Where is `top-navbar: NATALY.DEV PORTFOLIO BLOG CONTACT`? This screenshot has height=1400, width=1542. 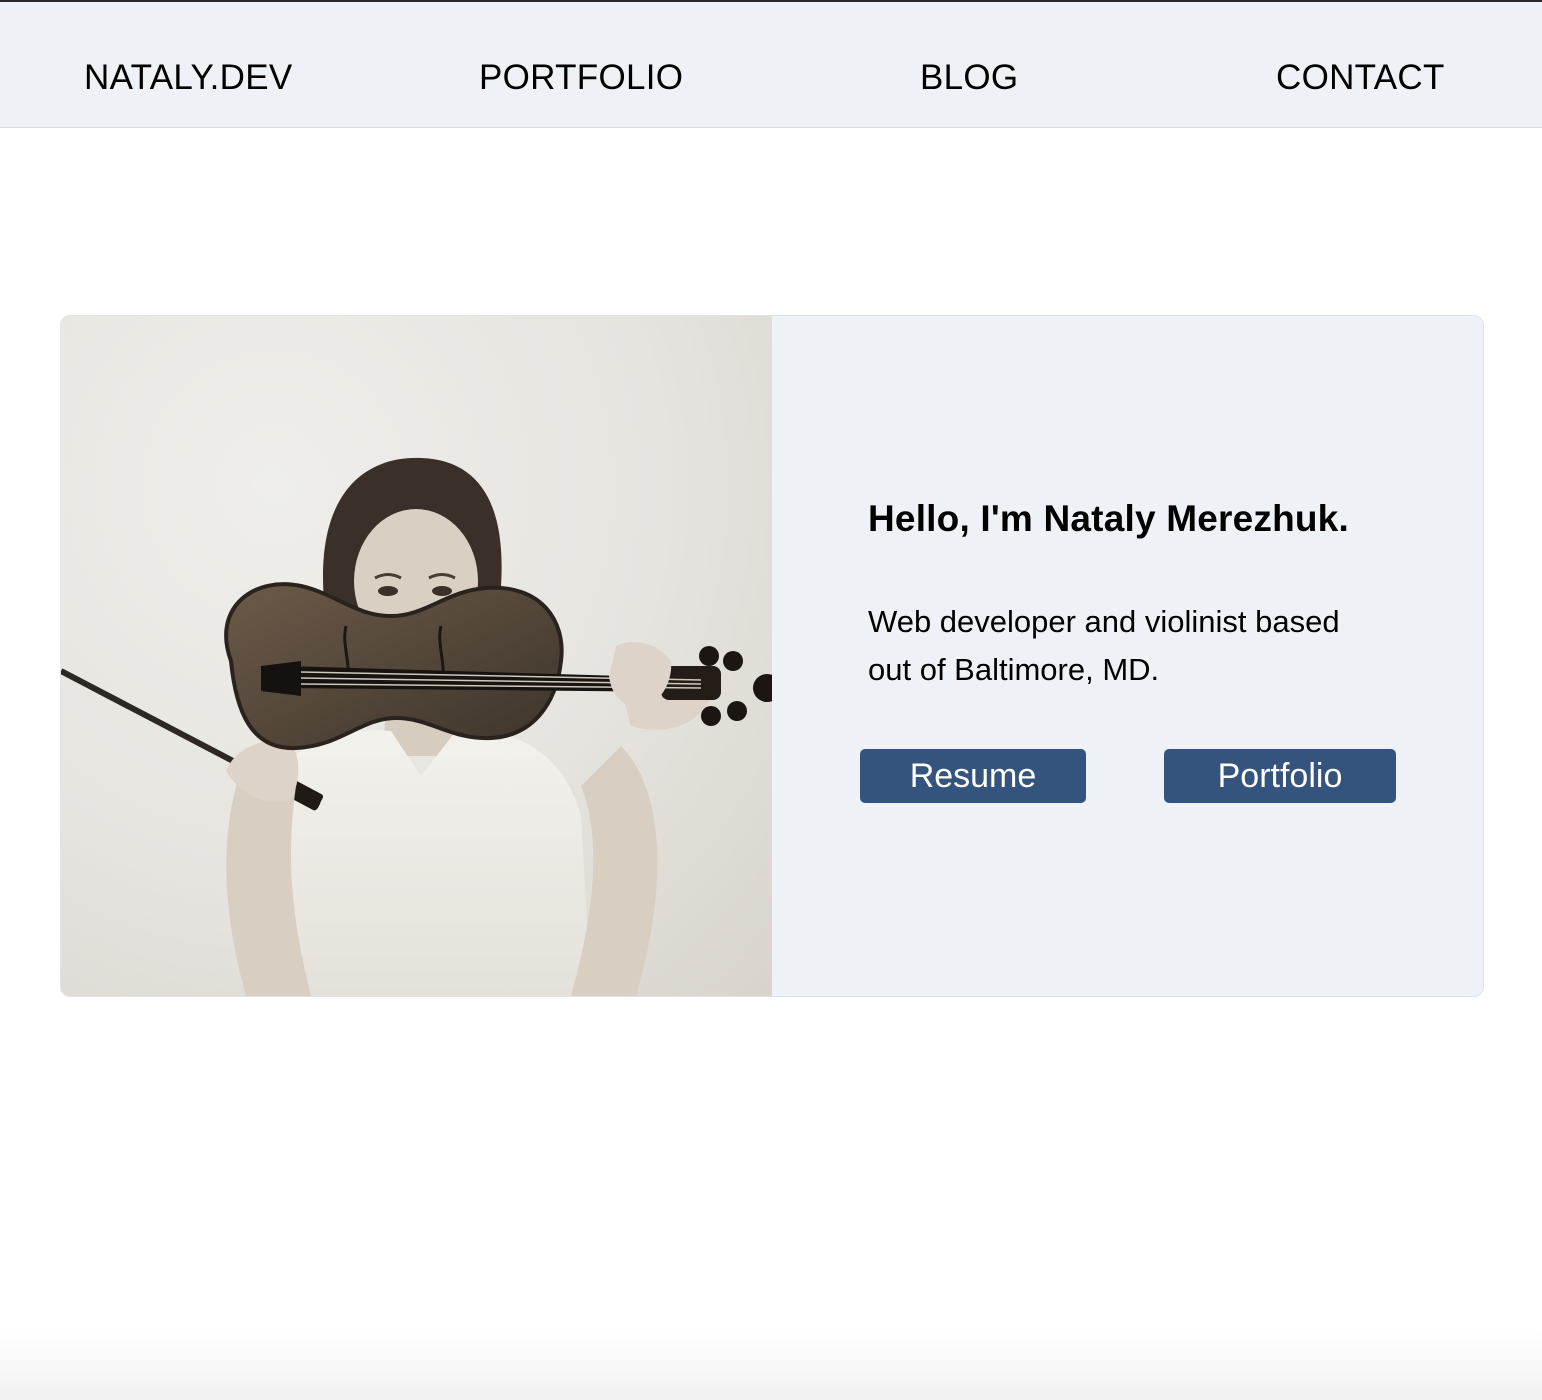 top-navbar: NATALY.DEV PORTFOLIO BLOG CONTACT is located at coordinates (771, 65).